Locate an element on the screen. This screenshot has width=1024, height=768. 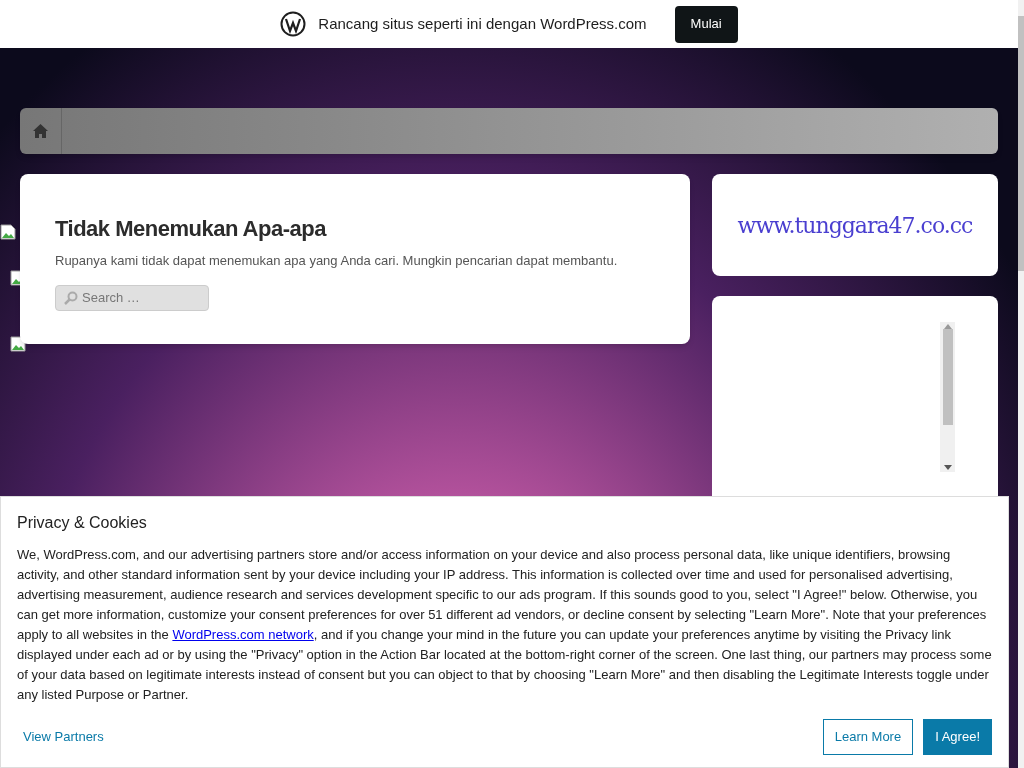
promo-text: Rancang situs seperti ini dengan WordPress.com is located at coordinates (482, 23).